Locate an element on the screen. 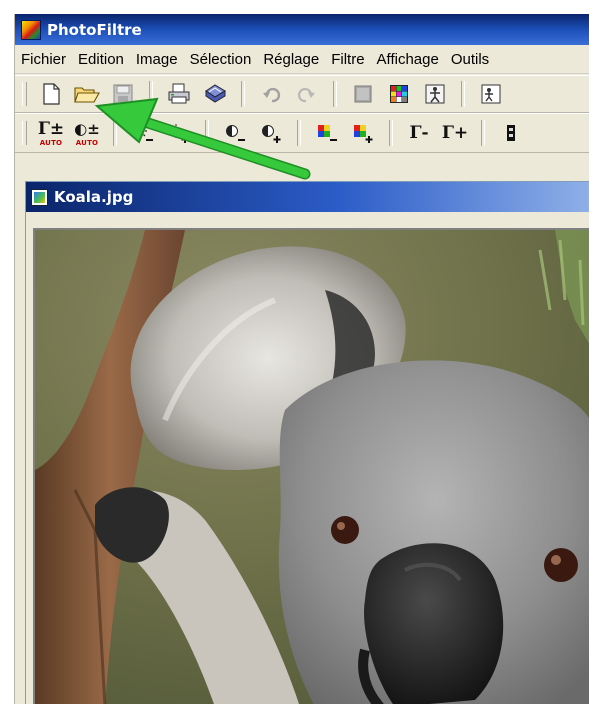  saturation-minus-icon is located at coordinates (327, 133).